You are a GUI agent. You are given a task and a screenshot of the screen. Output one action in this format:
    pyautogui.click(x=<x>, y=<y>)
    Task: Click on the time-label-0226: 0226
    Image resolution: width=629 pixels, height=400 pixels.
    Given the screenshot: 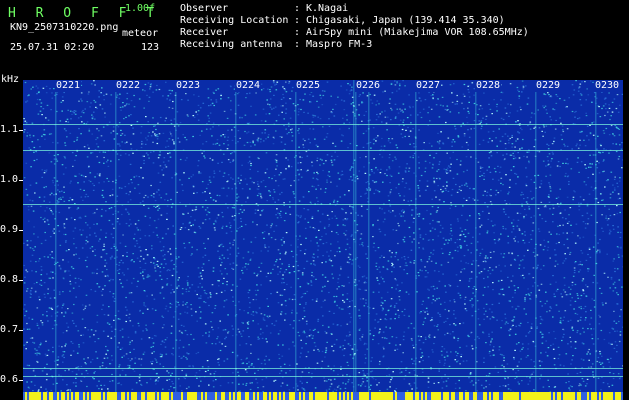 What is the action you would take?
    pyautogui.click(x=368, y=86)
    